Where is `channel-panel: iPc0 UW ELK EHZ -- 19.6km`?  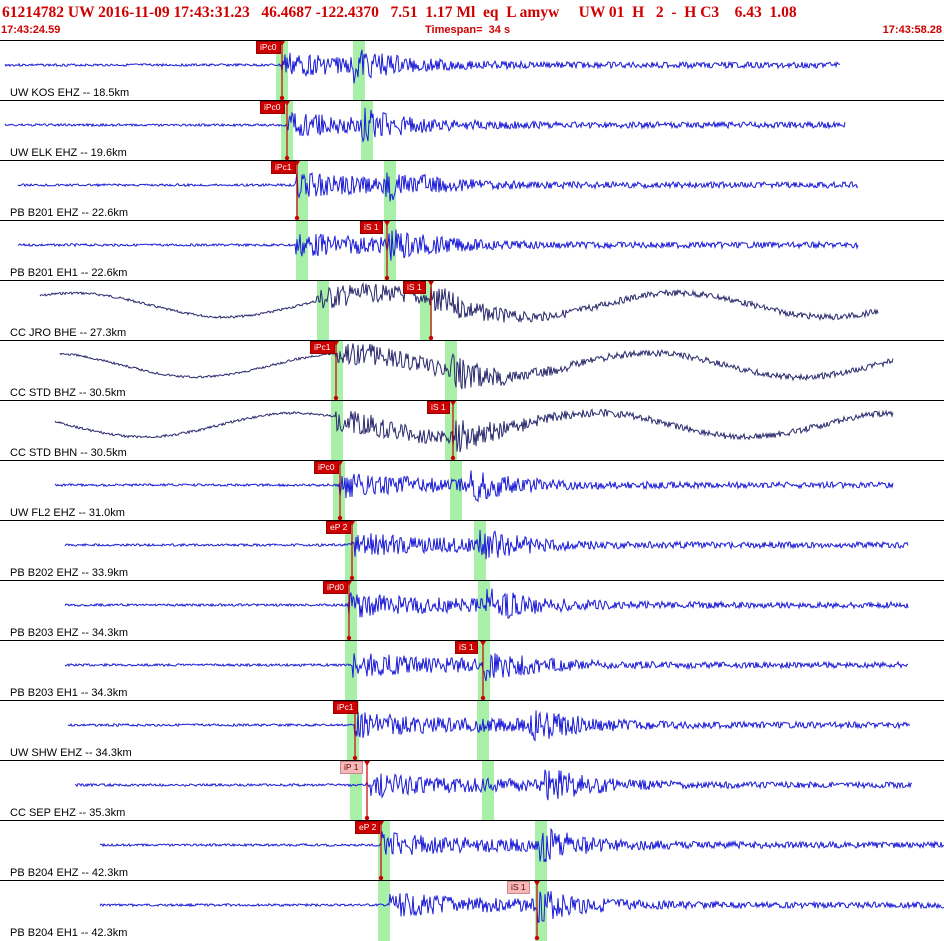 channel-panel: iPc0 UW ELK EHZ -- 19.6km is located at coordinates (472, 130).